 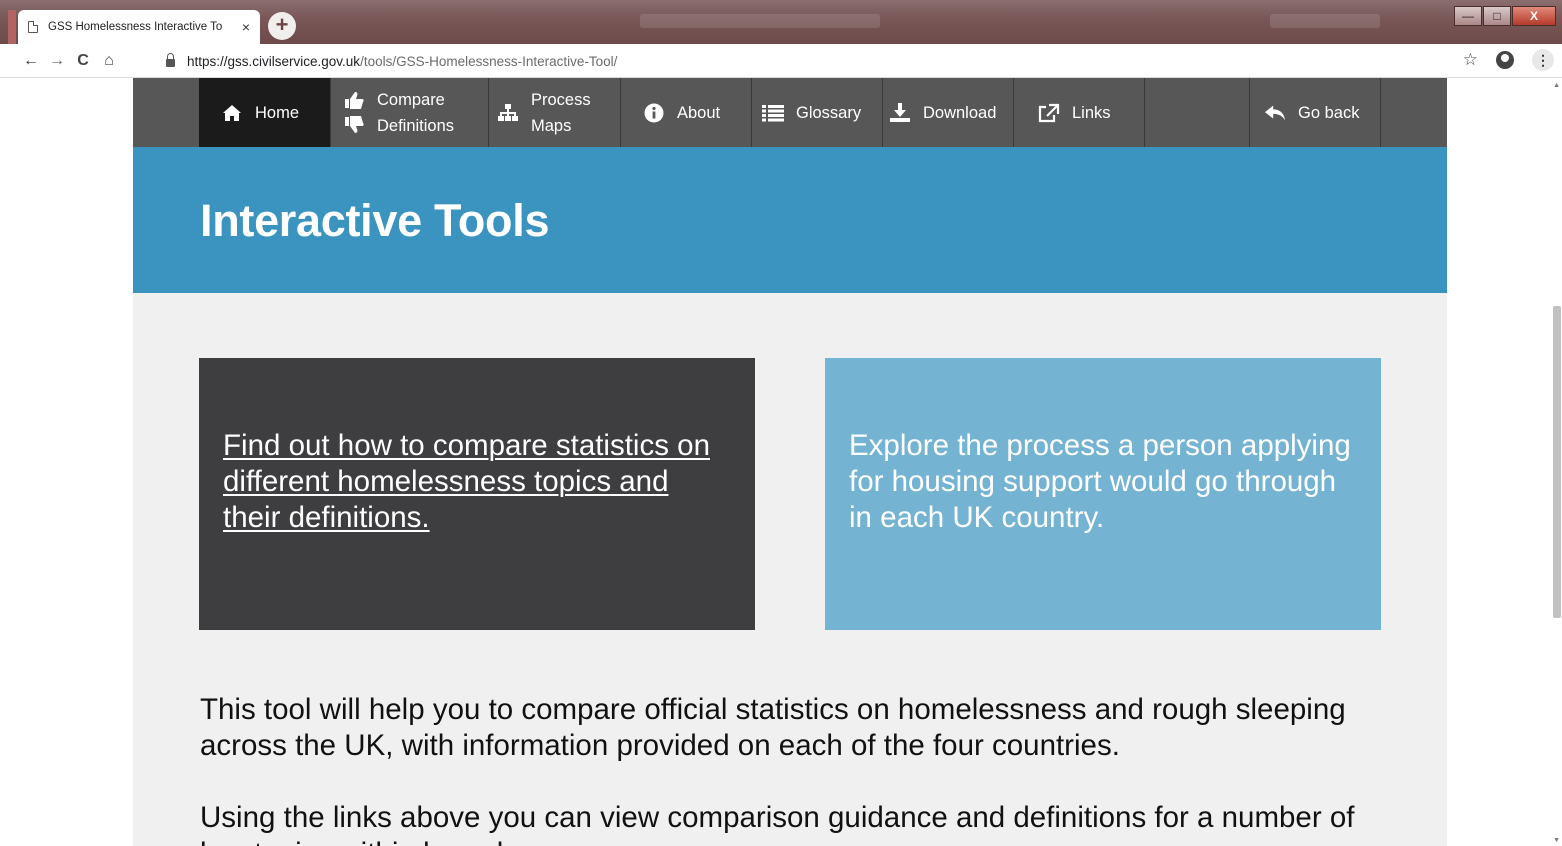 What do you see at coordinates (1543, 60) in the screenshot?
I see `browser-menu-button: ⋮` at bounding box center [1543, 60].